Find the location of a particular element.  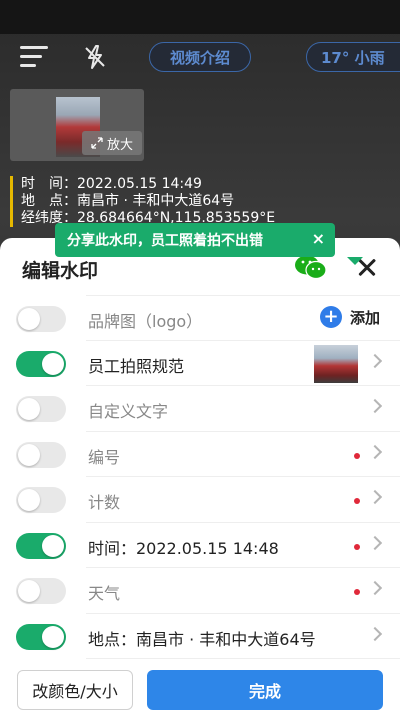

flash-off-icon is located at coordinates (95, 57).